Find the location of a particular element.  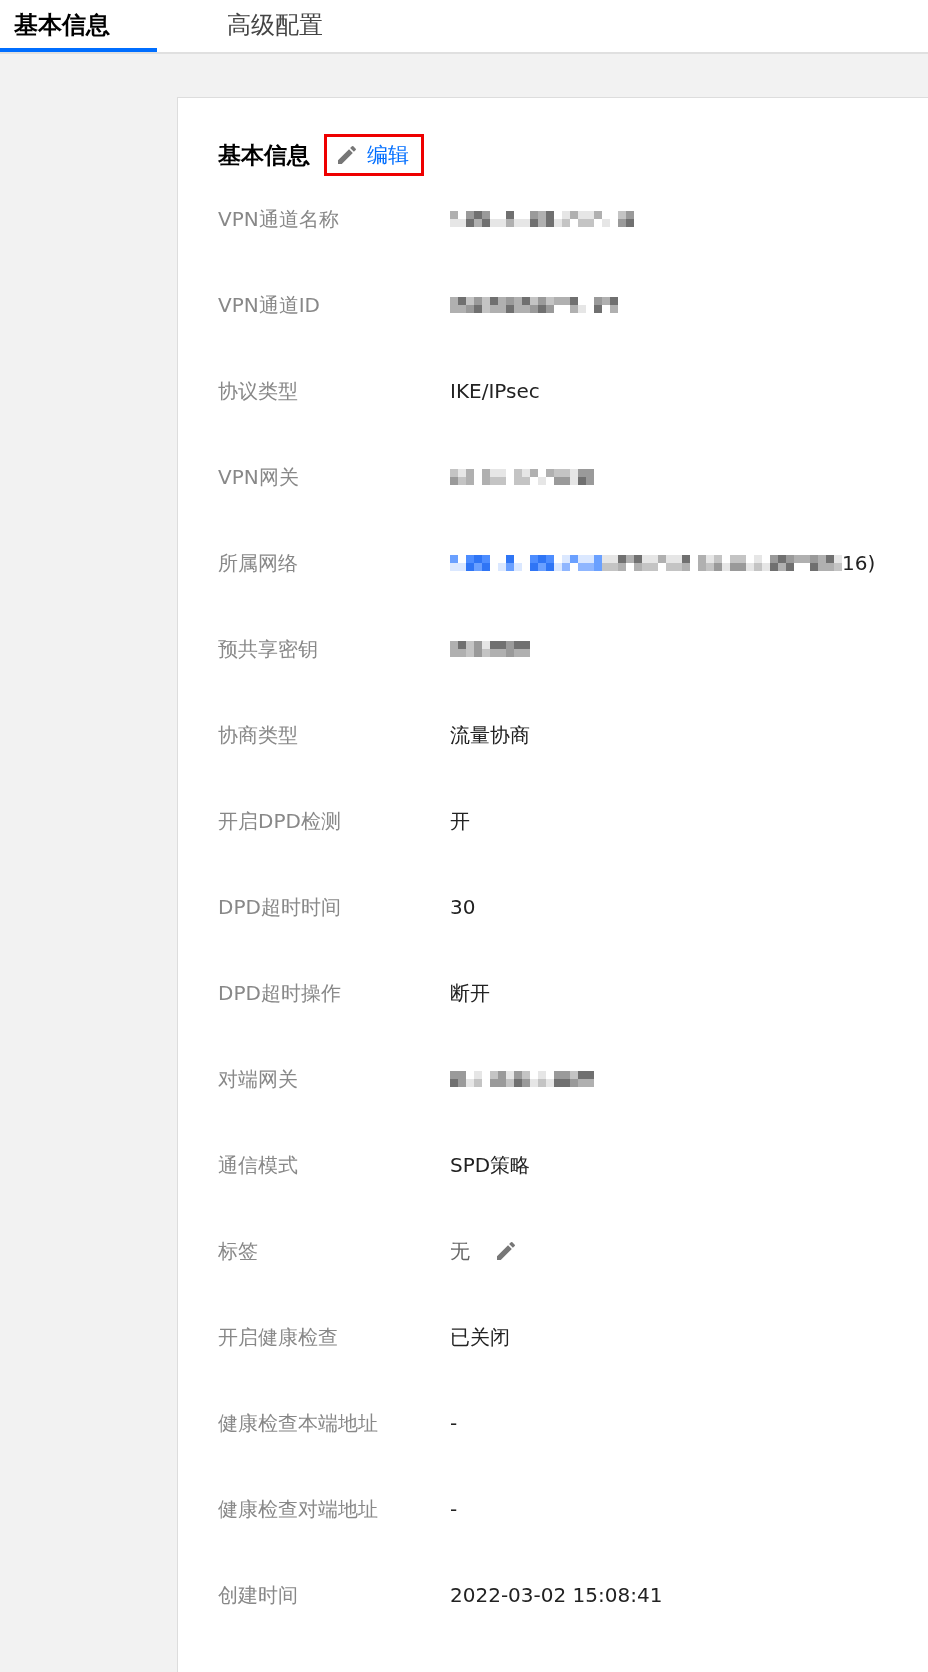

field-label: 对端网关 is located at coordinates (258, 1079).